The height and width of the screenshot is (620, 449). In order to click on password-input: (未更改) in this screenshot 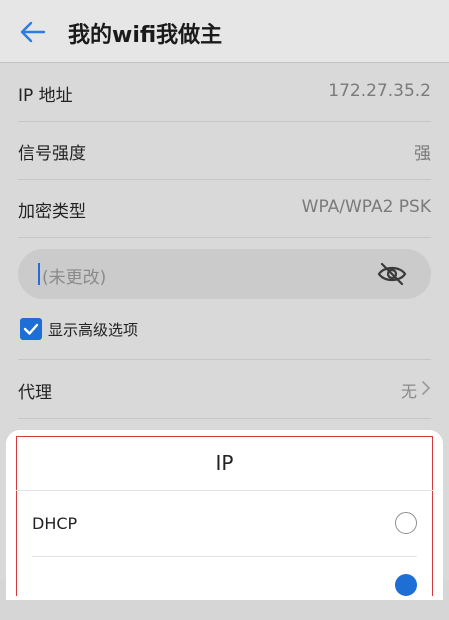, I will do `click(224, 274)`.